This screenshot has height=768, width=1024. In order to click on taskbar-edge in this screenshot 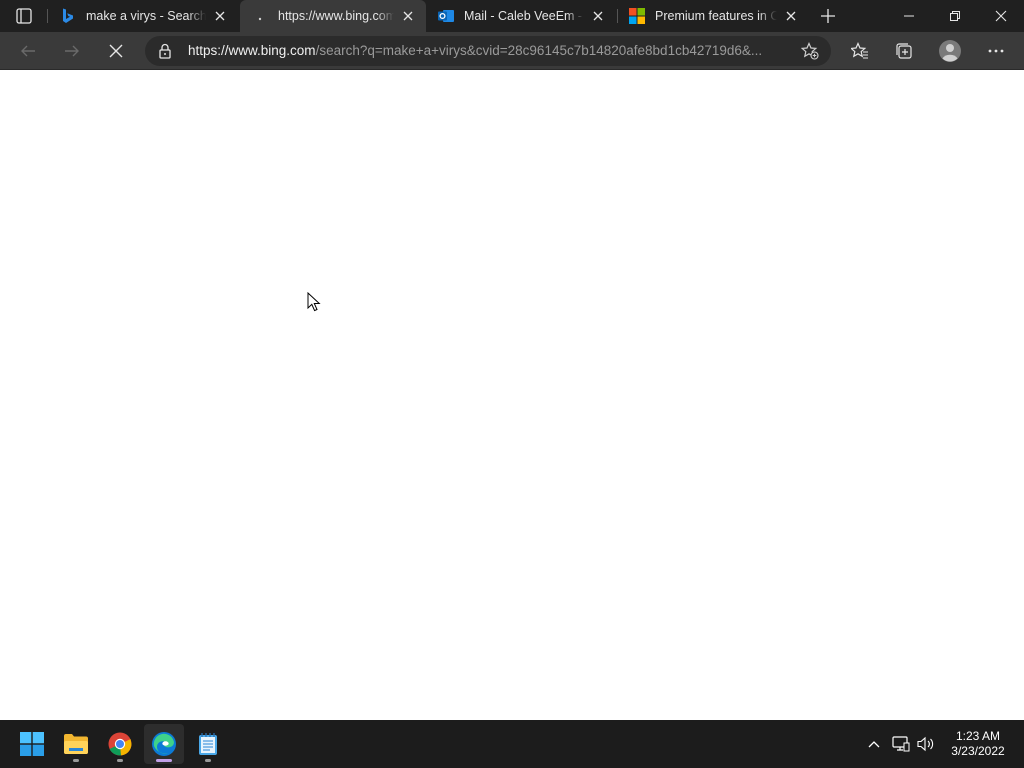, I will do `click(164, 744)`.